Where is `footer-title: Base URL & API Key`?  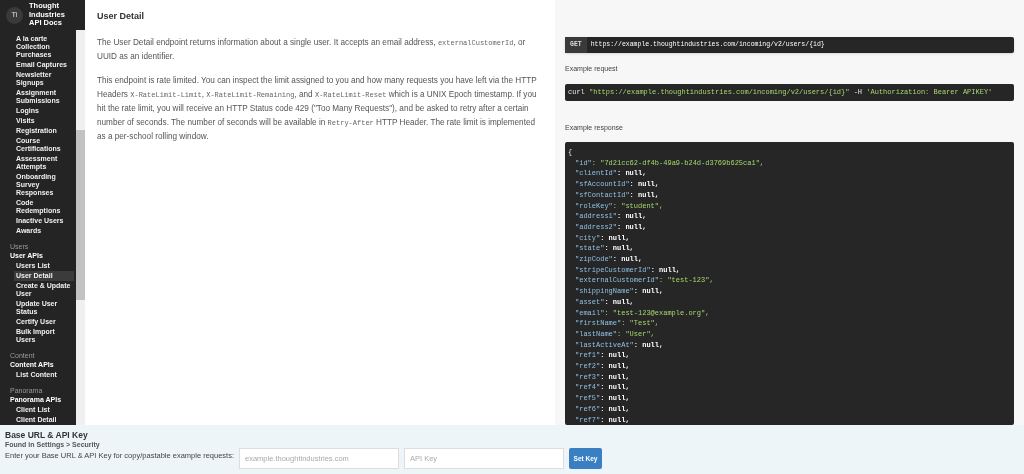 footer-title: Base URL & API Key is located at coordinates (46, 435).